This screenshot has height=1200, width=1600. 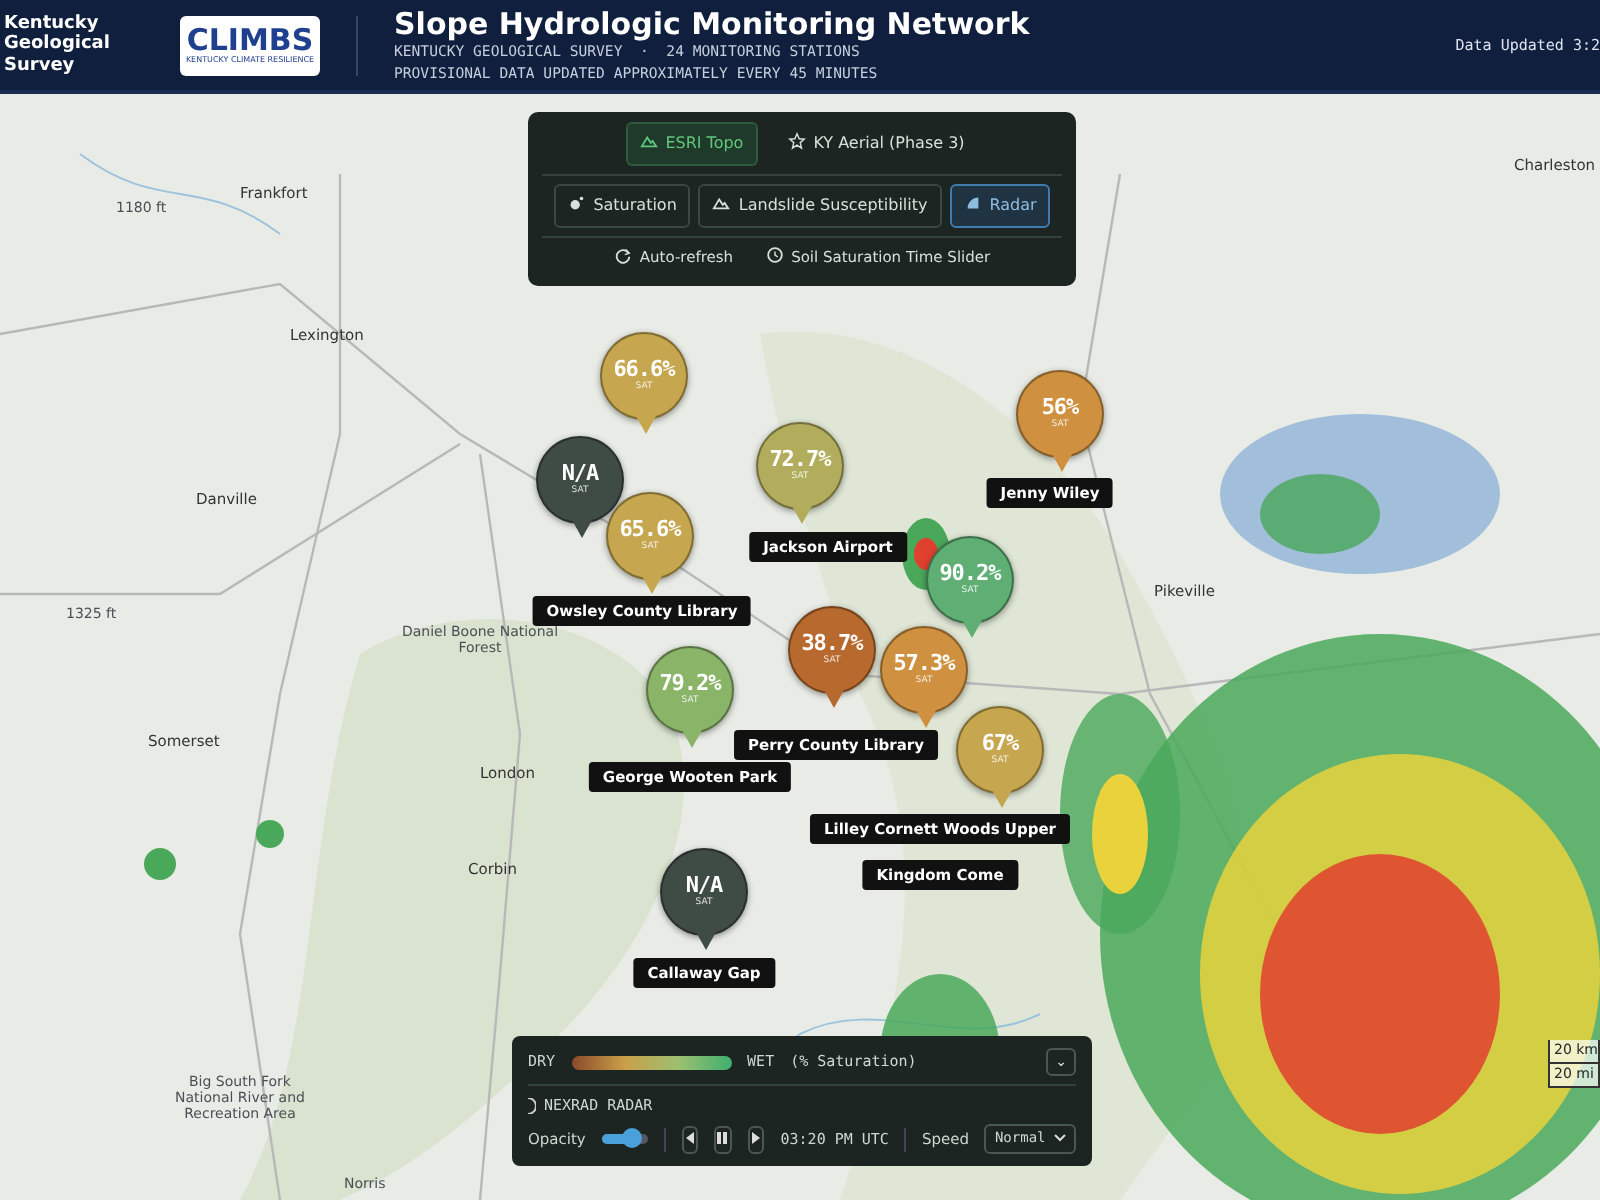 I want to click on clock-icon, so click(x=774, y=255).